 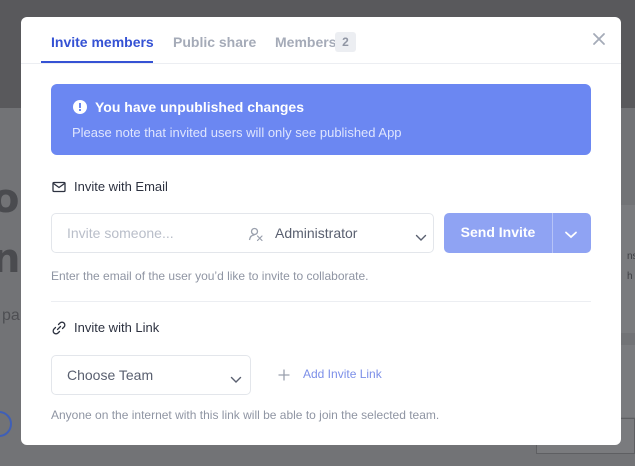 I want to click on role-select-value: Administrator, so click(x=316, y=233).